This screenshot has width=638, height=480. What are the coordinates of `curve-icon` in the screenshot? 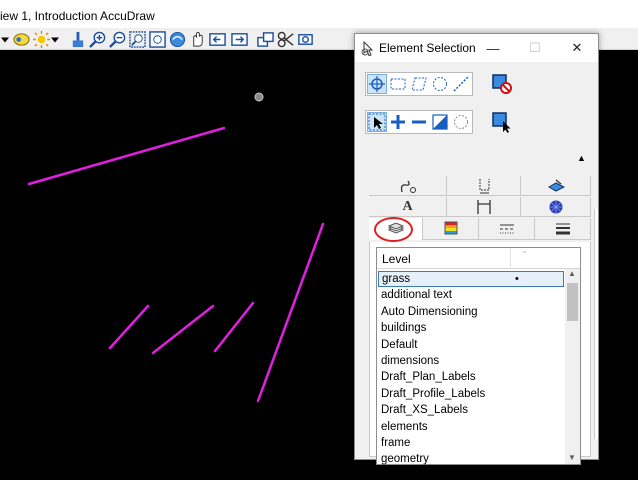 It's located at (408, 186).